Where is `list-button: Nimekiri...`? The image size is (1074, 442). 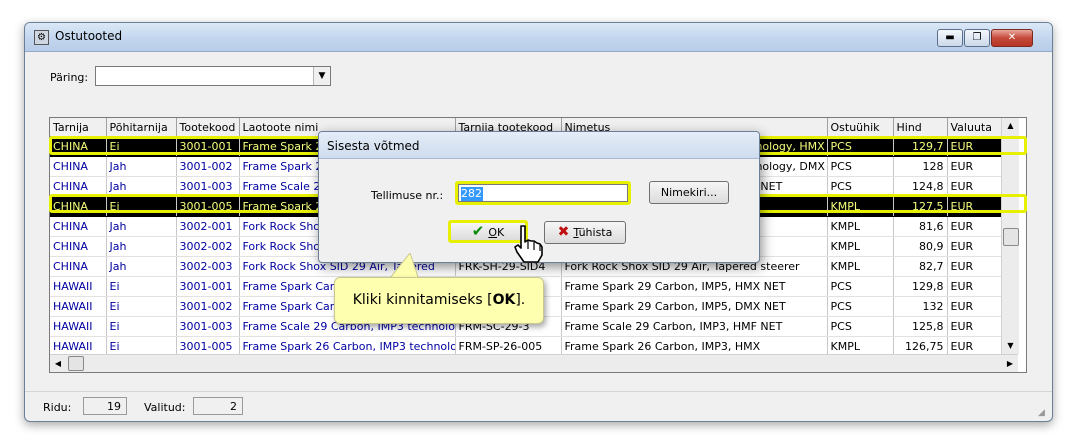
list-button: Nimekiri... is located at coordinates (689, 192).